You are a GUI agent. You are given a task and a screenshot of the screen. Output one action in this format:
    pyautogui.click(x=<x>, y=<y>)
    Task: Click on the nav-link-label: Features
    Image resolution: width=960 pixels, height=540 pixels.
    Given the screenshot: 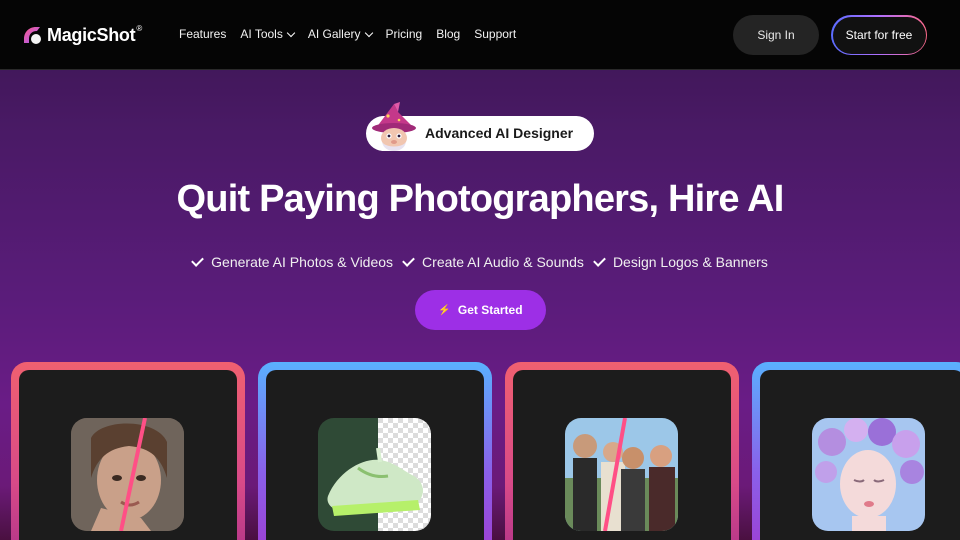 What is the action you would take?
    pyautogui.click(x=203, y=34)
    